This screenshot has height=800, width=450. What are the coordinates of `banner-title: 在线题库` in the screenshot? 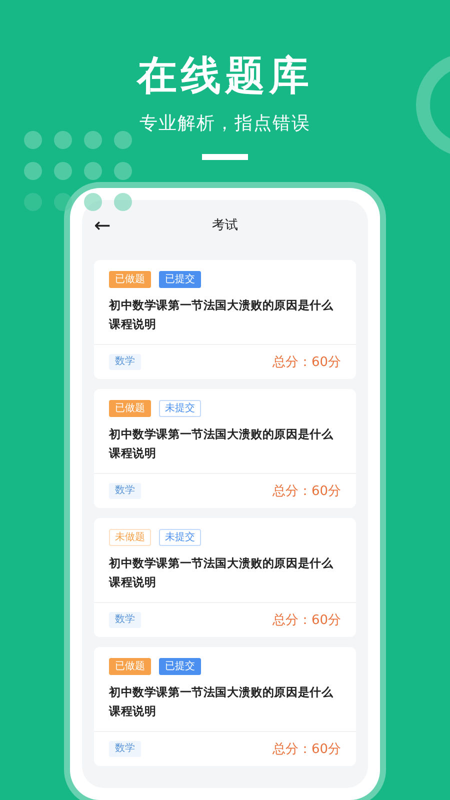 It's located at (225, 76).